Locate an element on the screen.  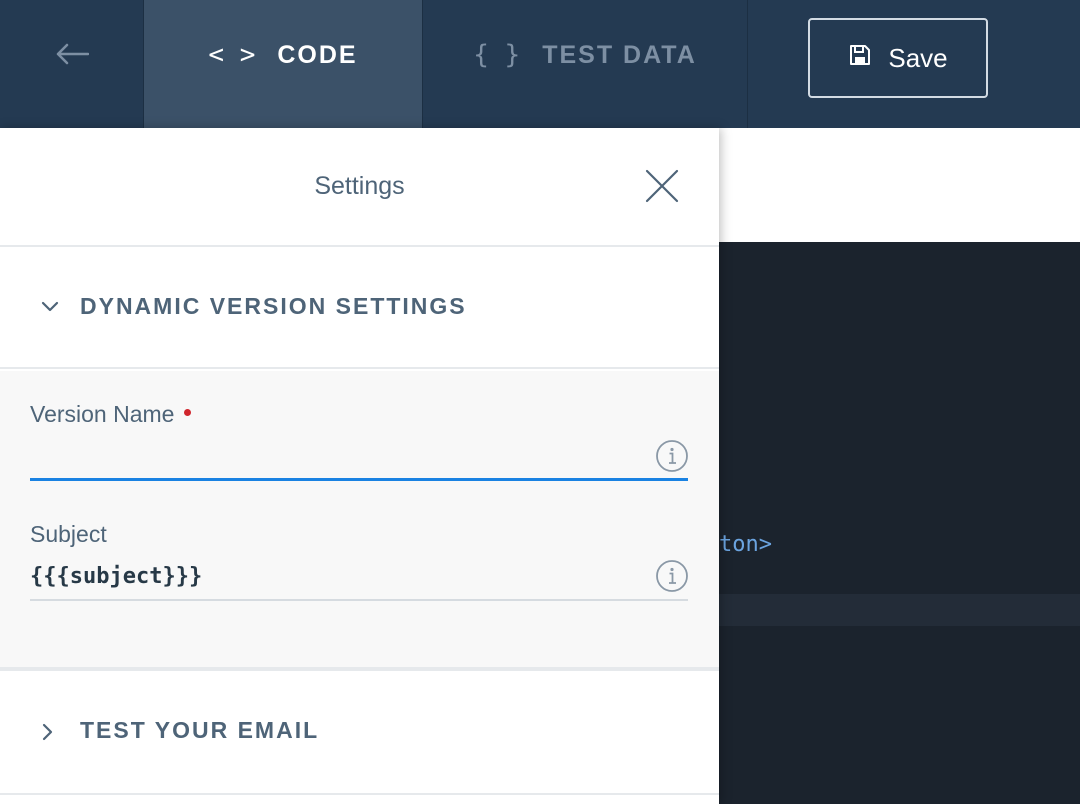
editor-preview-header is located at coordinates (899, 185).